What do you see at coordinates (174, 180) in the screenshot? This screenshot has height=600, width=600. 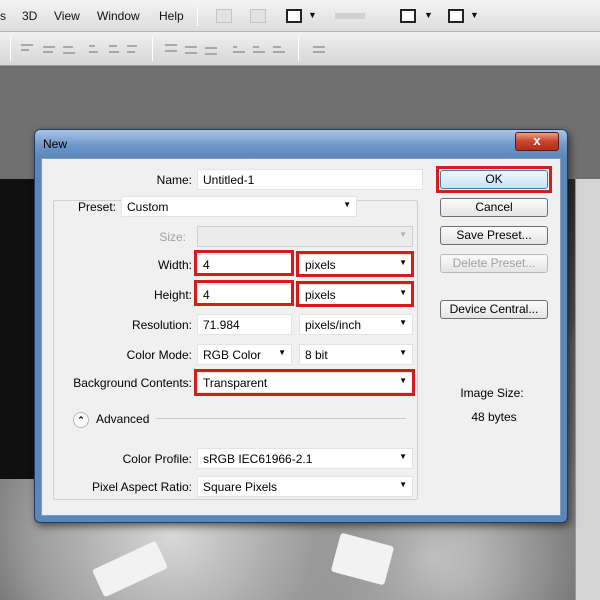 I see `name-label: Name:` at bounding box center [174, 180].